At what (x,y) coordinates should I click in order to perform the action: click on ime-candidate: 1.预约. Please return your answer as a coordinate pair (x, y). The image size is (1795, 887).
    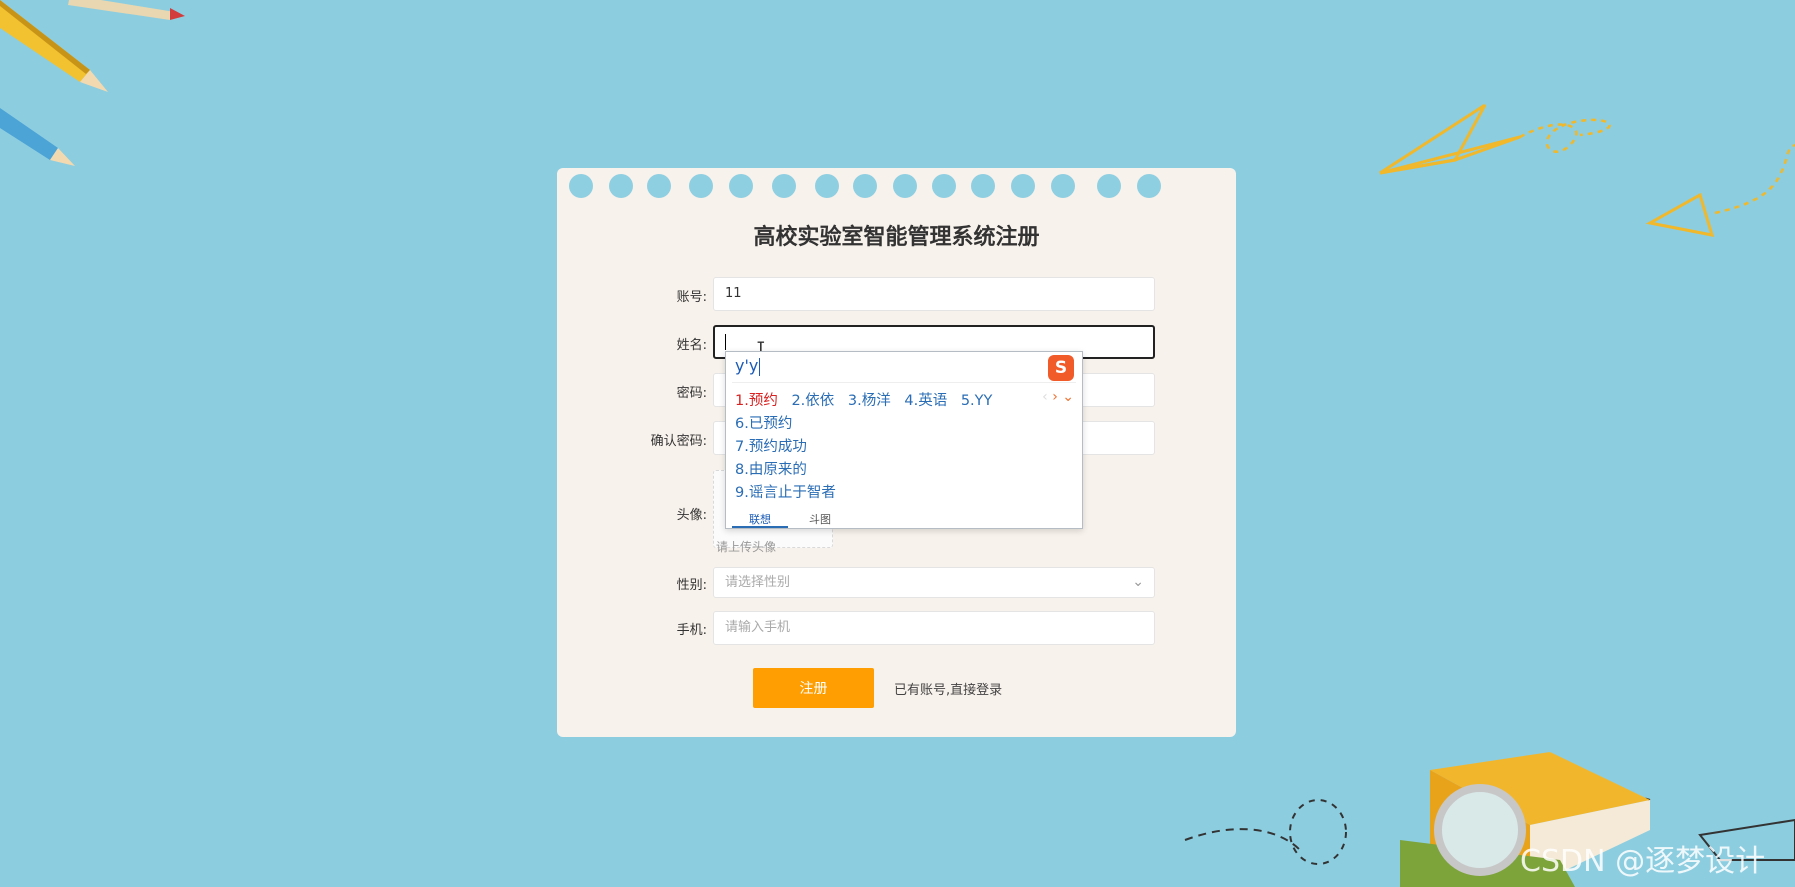
    Looking at the image, I should click on (756, 401).